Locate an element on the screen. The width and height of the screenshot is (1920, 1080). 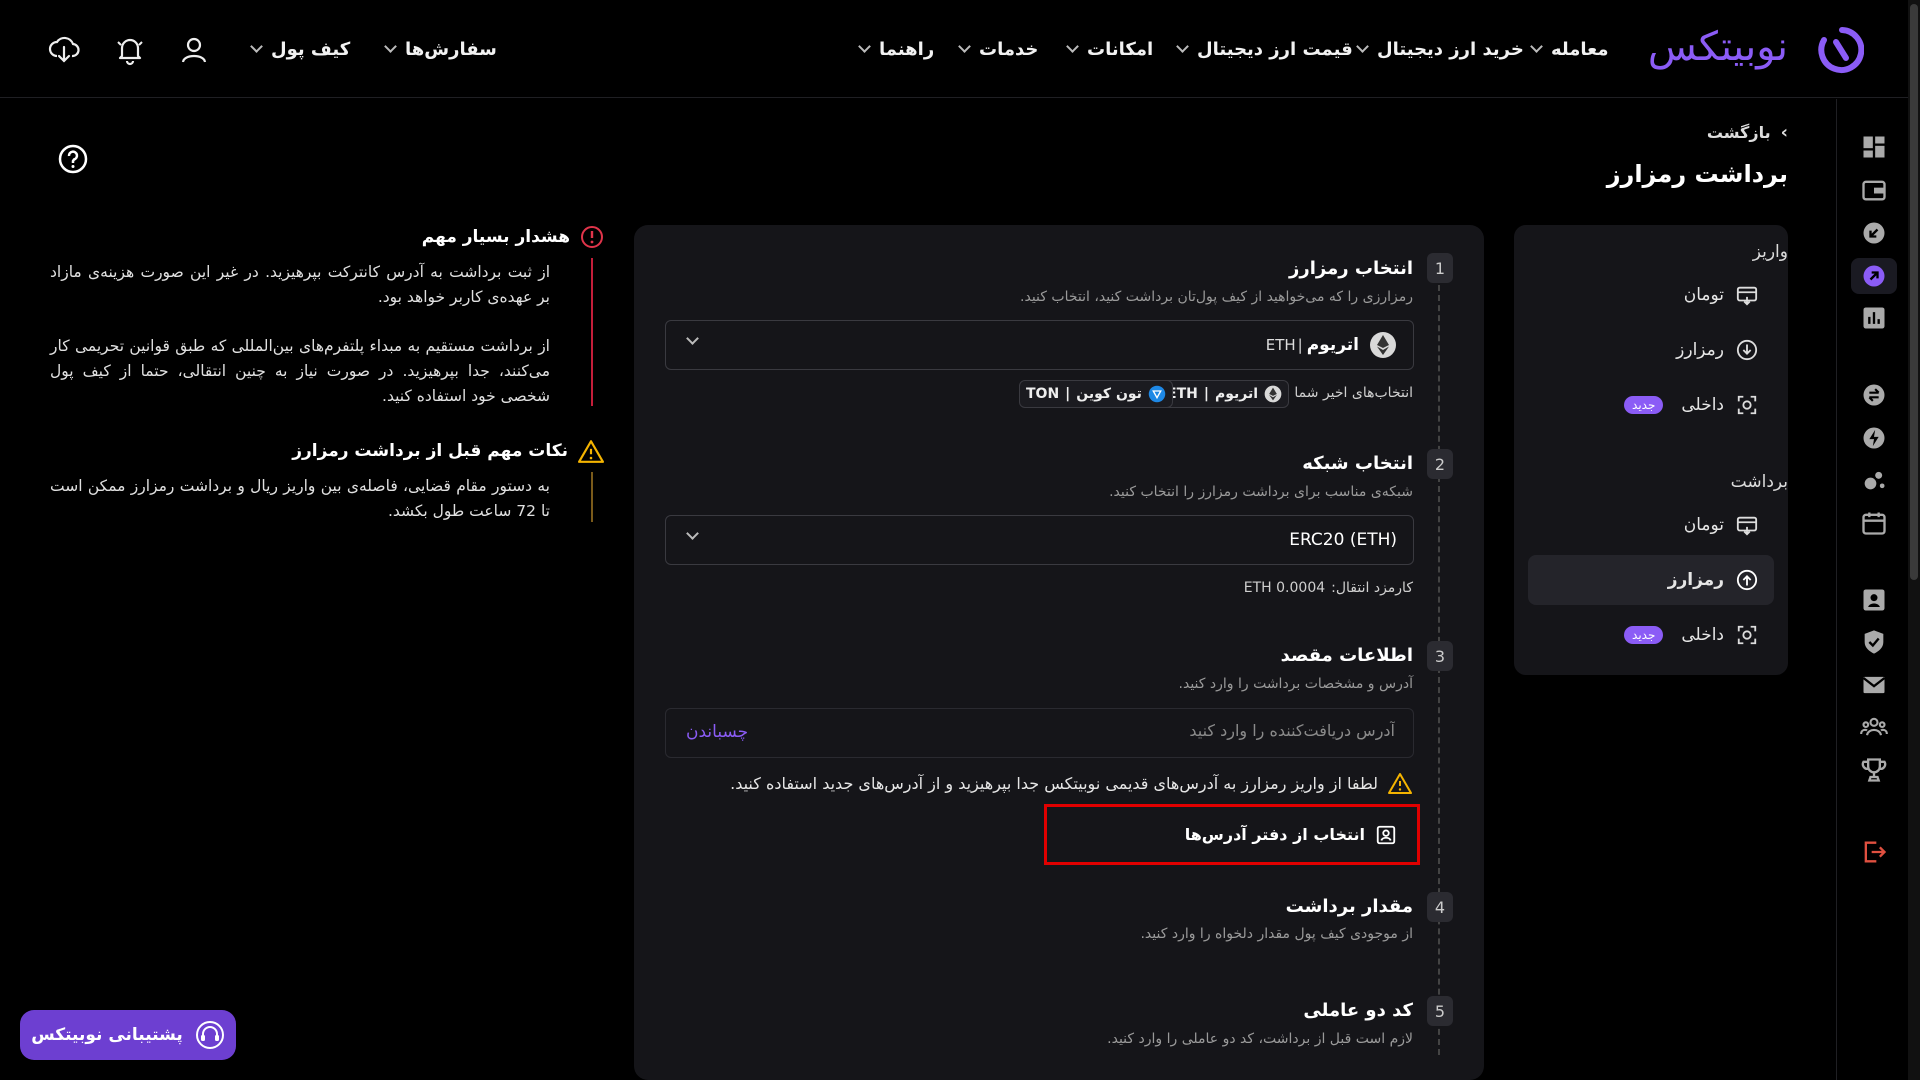
critical-warning-title: هشدار بسیار مهم is located at coordinates (513, 237).